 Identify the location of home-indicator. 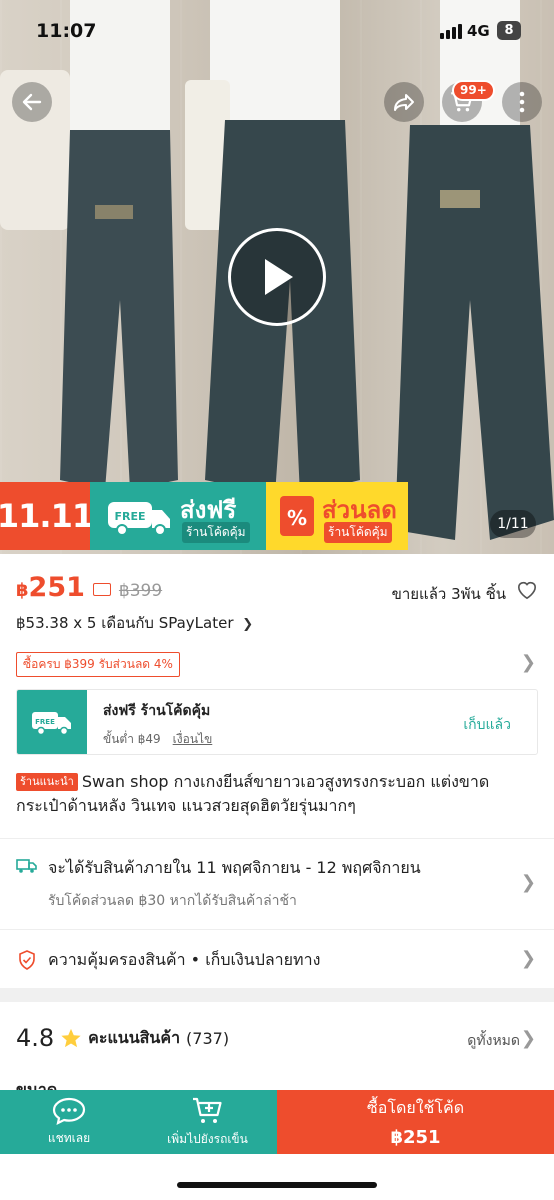
(277, 1185).